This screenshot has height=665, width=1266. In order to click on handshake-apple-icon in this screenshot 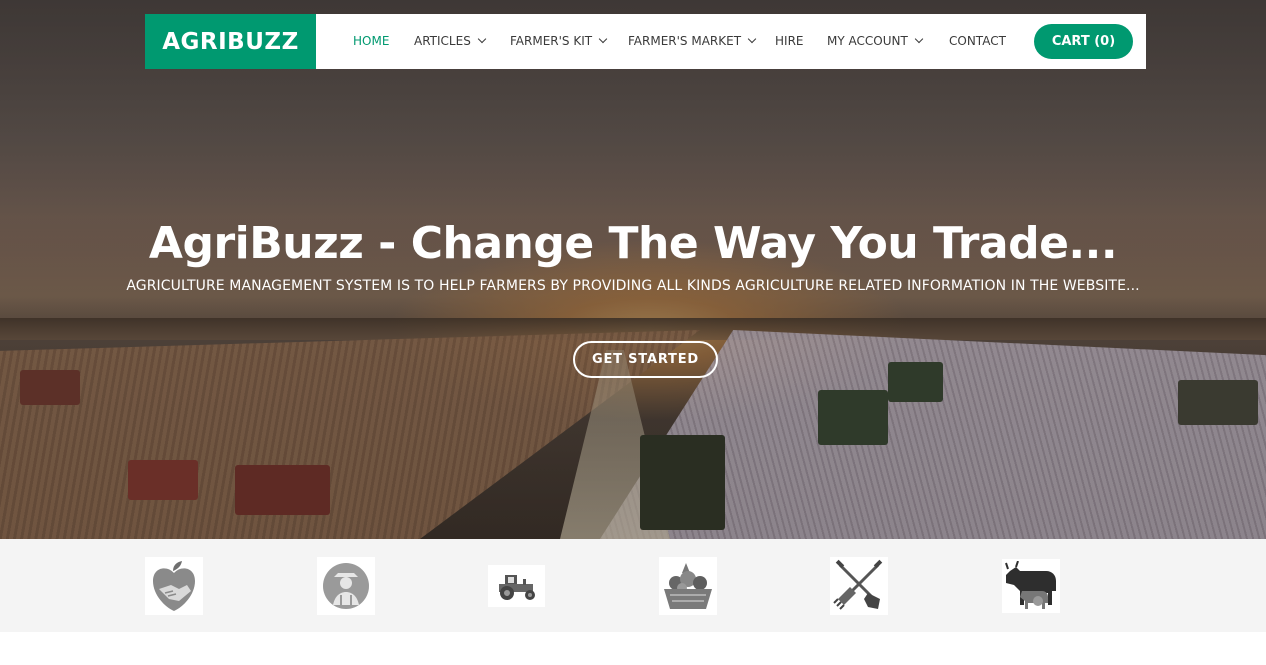, I will do `click(174, 586)`.